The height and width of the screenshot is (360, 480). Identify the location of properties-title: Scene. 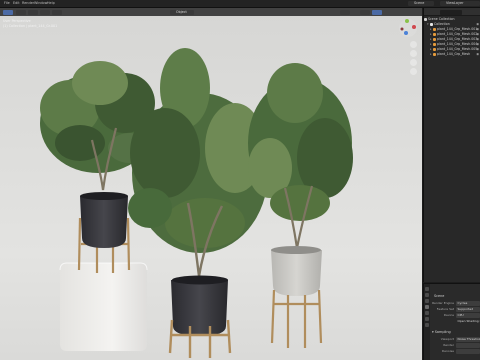
(439, 296).